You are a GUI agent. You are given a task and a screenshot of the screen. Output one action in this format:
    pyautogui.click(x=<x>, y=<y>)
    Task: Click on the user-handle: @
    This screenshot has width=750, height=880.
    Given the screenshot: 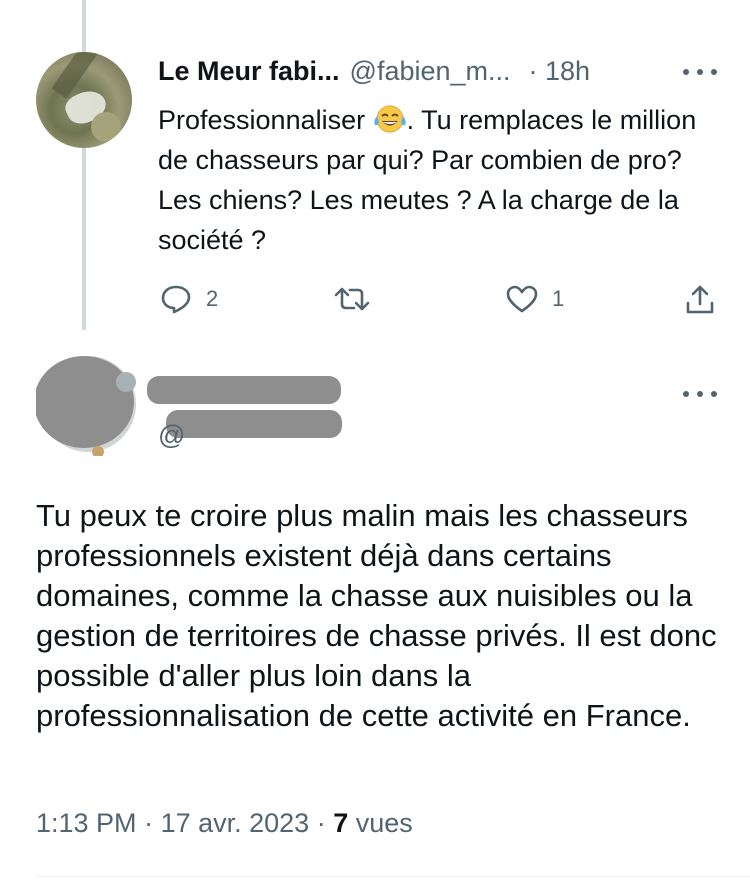 What is the action you would take?
    pyautogui.click(x=171, y=435)
    